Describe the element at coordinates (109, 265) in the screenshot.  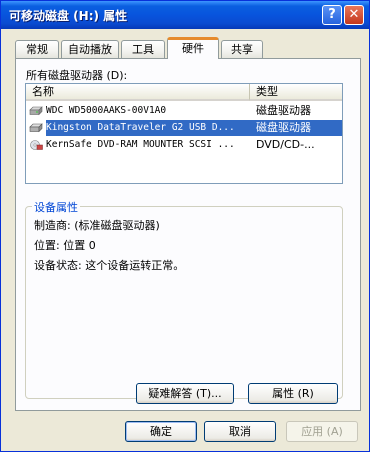
I see `device-status-text: 设备状态: 这个设备运转正常。` at that location.